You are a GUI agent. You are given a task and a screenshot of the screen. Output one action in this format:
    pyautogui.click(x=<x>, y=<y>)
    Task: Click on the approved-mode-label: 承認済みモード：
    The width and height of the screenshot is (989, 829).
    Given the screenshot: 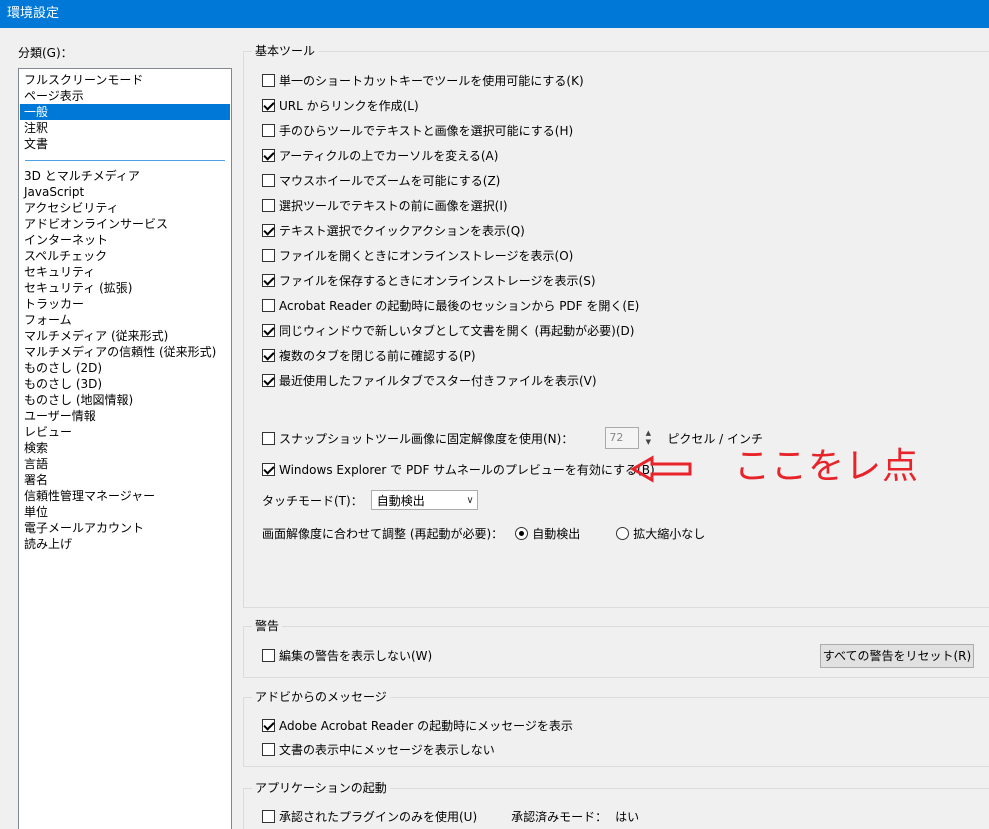 What is the action you would take?
    pyautogui.click(x=559, y=816)
    